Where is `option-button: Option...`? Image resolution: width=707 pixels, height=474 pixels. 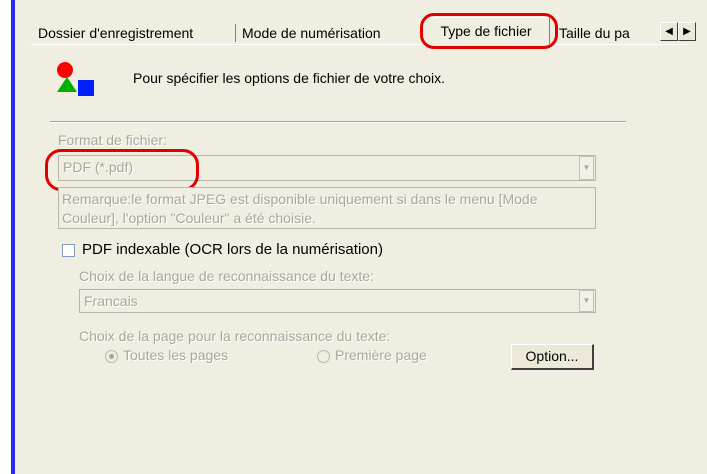
option-button: Option... is located at coordinates (552, 357).